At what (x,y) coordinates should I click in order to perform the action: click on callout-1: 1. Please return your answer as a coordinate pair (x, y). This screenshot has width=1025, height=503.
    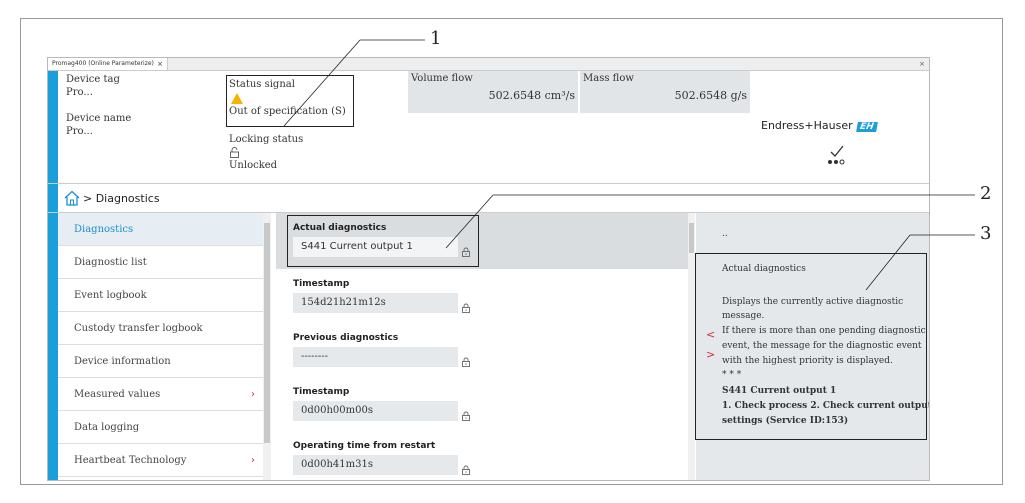
    Looking at the image, I should click on (436, 38).